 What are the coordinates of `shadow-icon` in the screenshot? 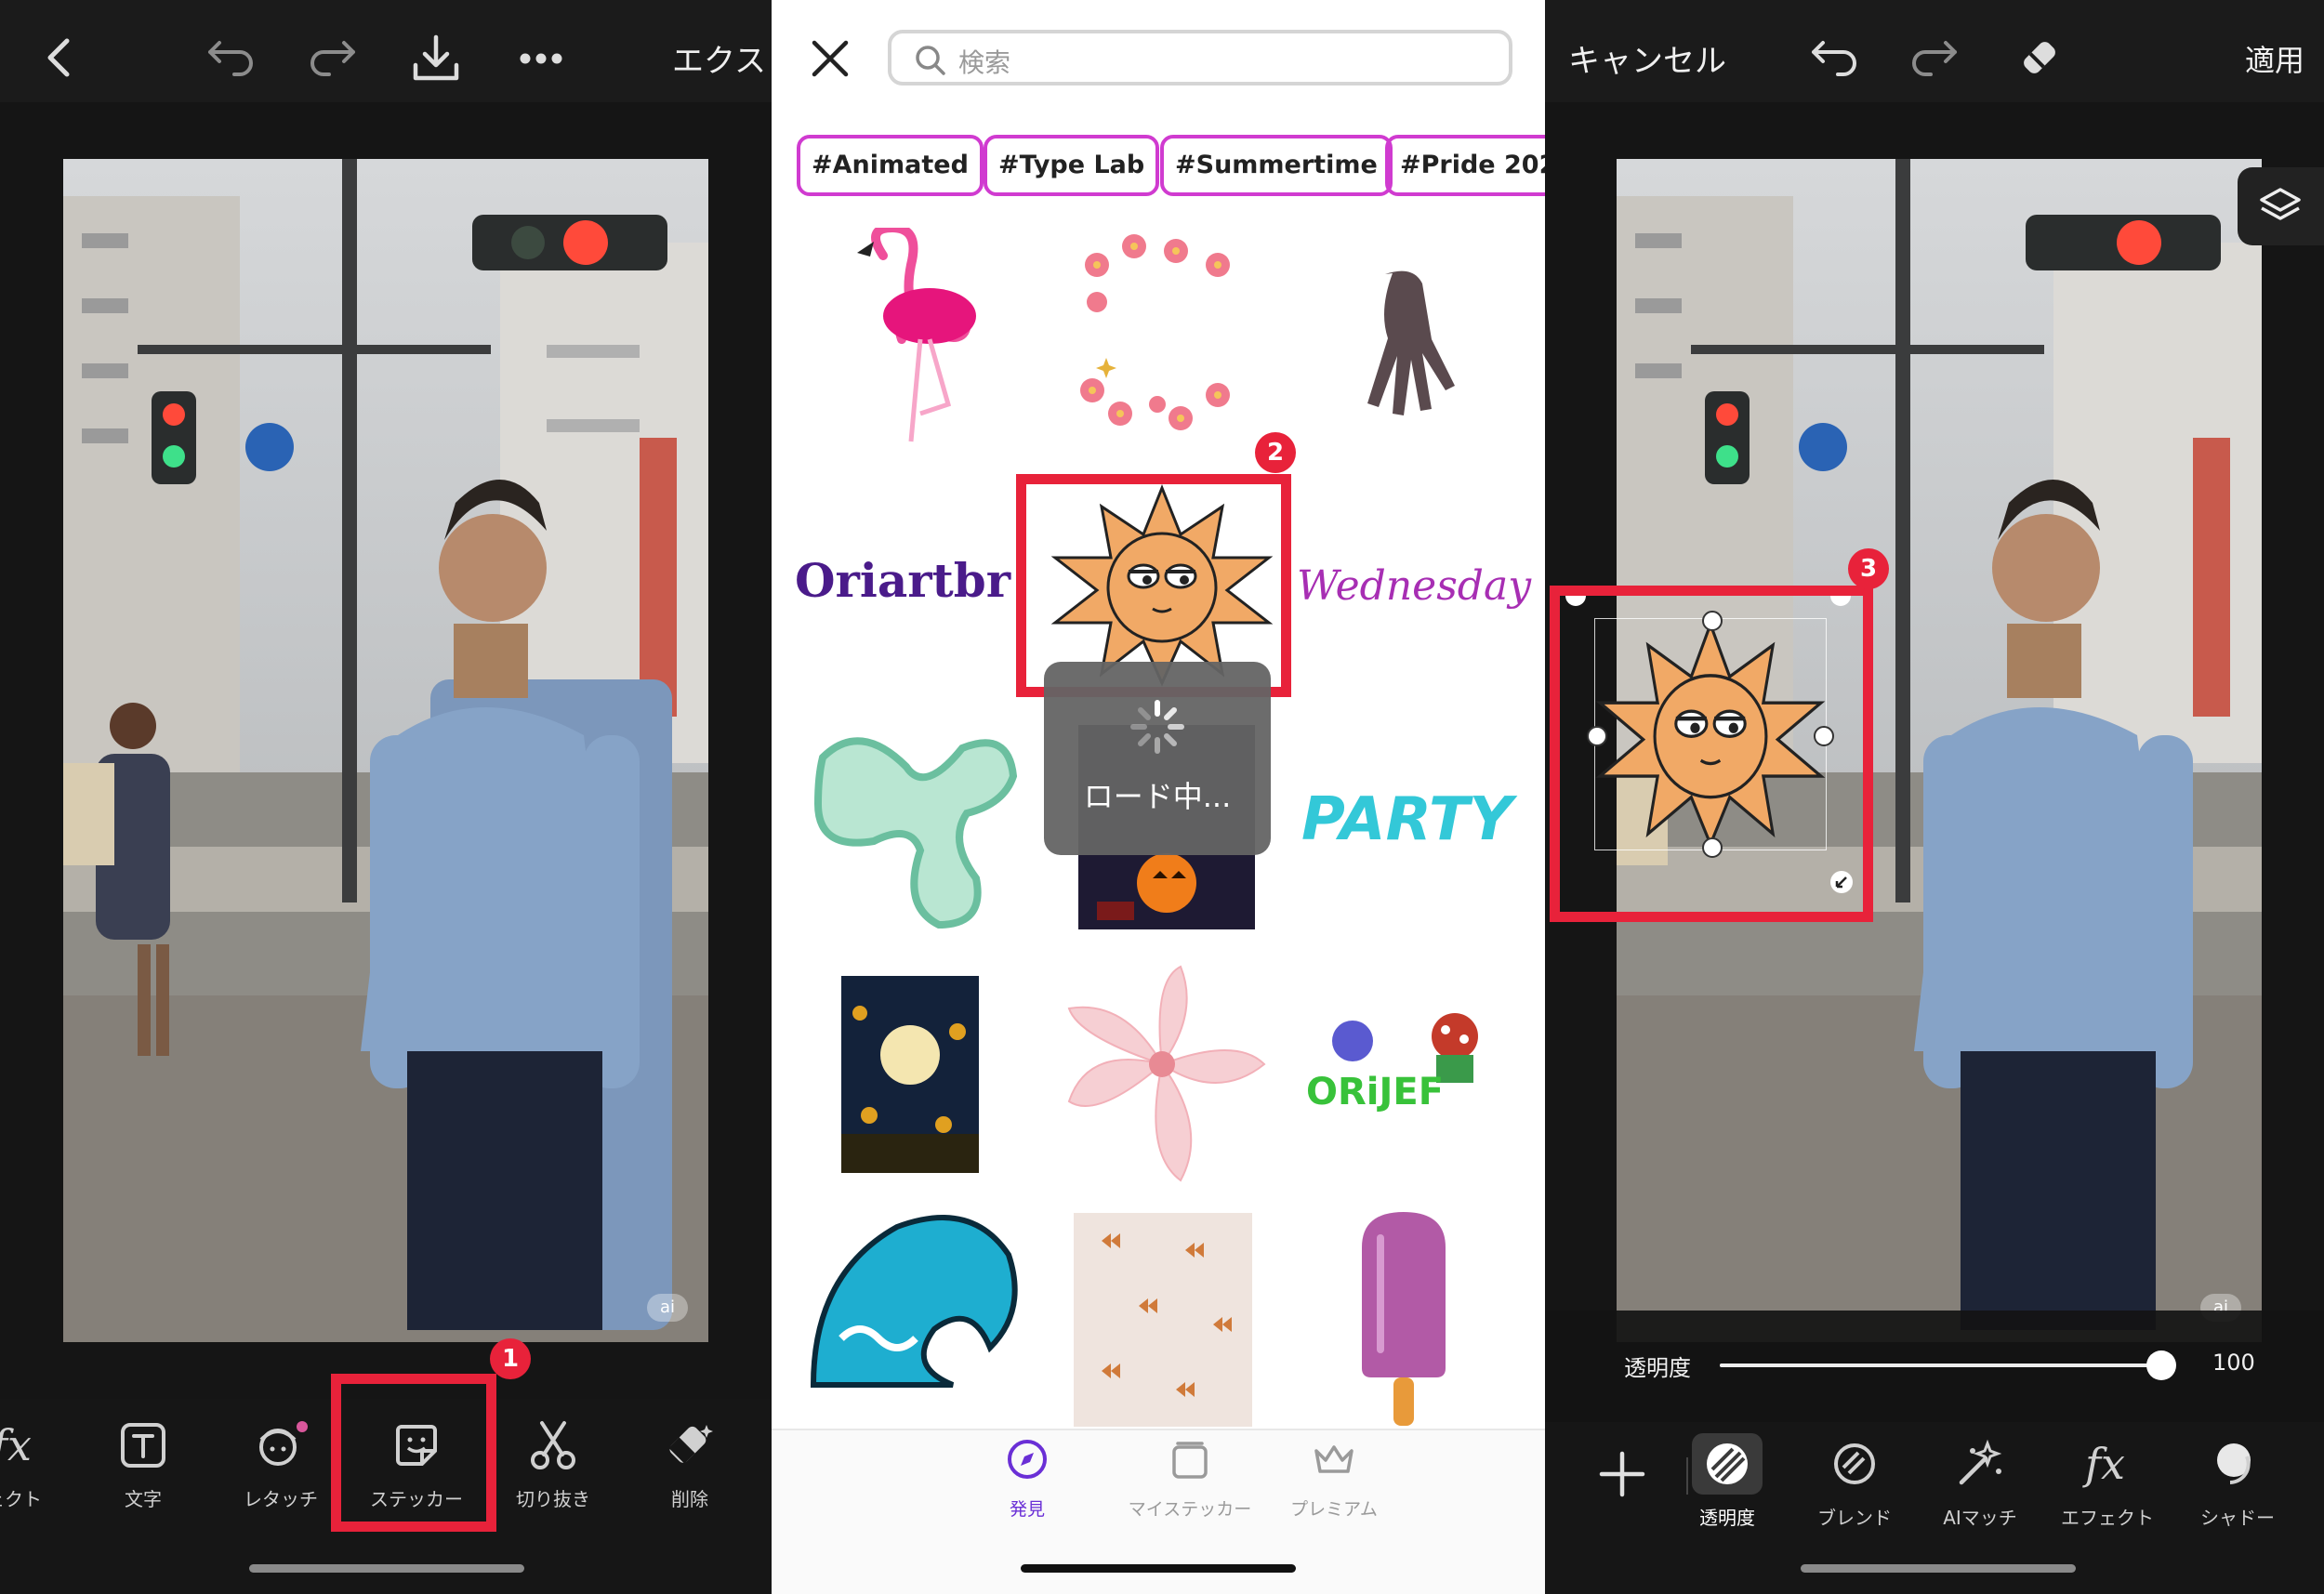 It's located at (2237, 1464).